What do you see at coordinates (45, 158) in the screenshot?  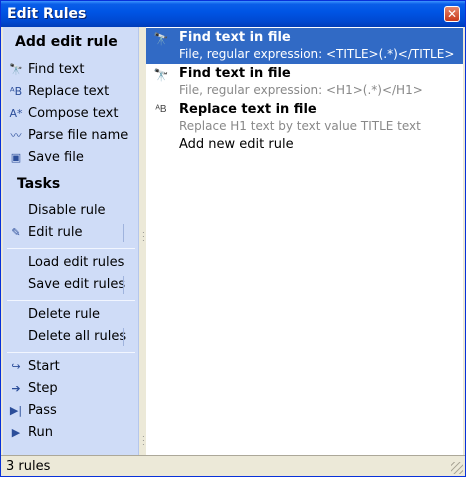 I see `add-save-file-link: ▣ Save file` at bounding box center [45, 158].